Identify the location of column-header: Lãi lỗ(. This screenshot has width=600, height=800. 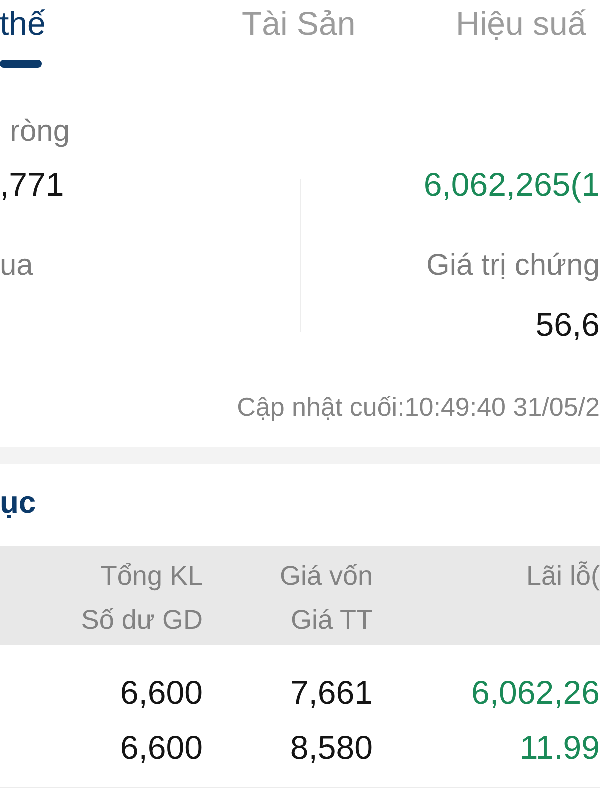
(563, 576).